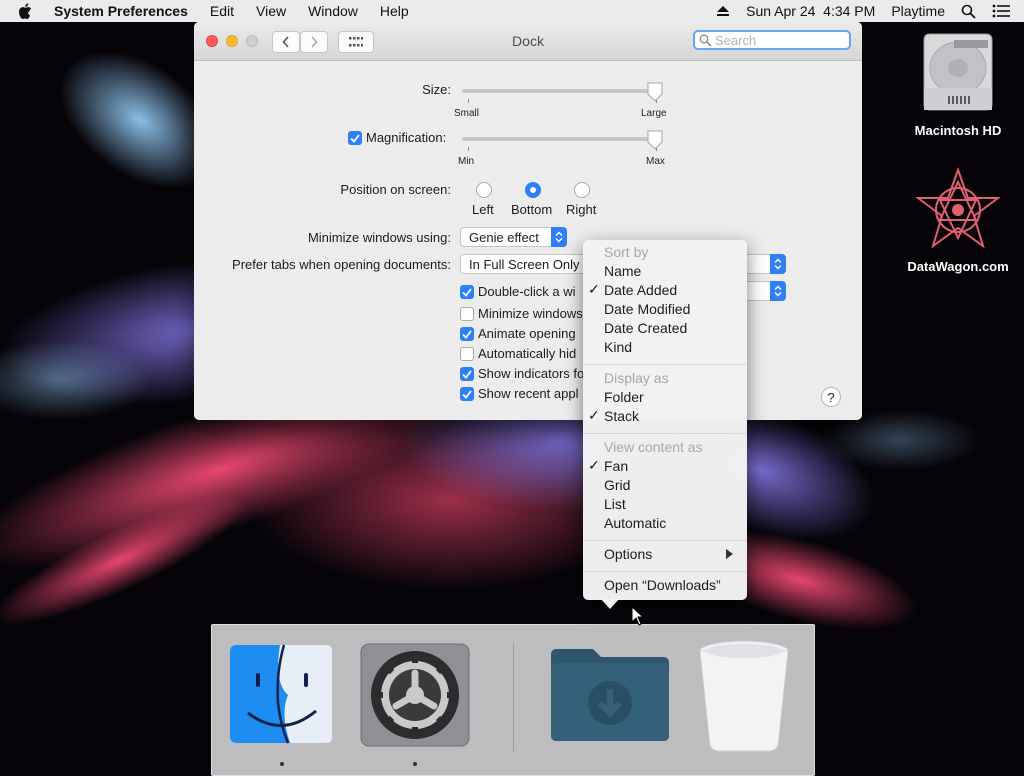  Describe the element at coordinates (581, 209) in the screenshot. I see `position-right-label: Right` at that location.